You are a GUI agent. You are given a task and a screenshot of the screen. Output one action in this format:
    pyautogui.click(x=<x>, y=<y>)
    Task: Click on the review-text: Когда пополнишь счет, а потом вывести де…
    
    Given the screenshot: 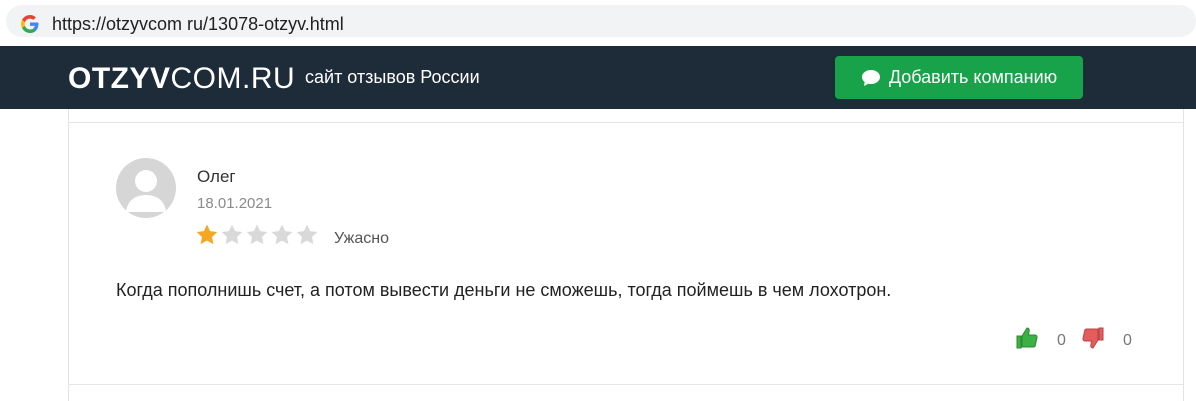 What is the action you would take?
    pyautogui.click(x=504, y=290)
    